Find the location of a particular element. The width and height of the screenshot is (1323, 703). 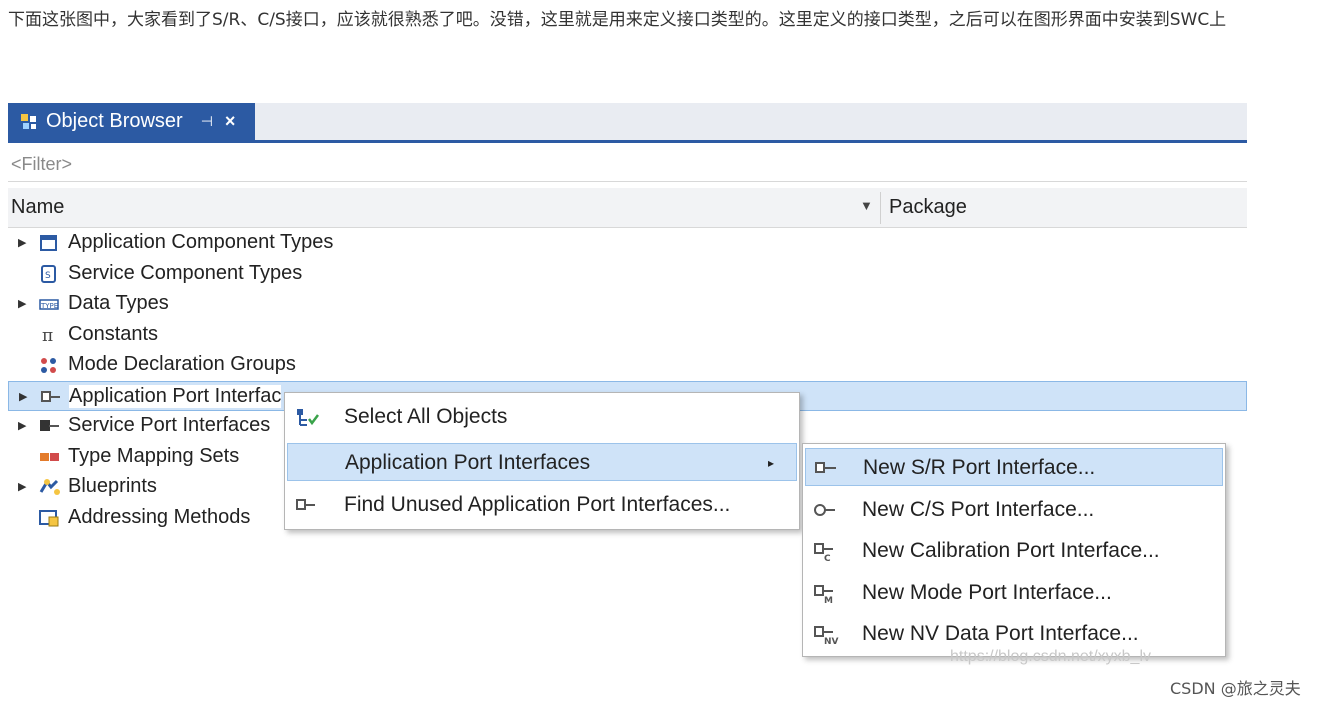

submenu-arrow-icon: ▸ is located at coordinates (770, 463).